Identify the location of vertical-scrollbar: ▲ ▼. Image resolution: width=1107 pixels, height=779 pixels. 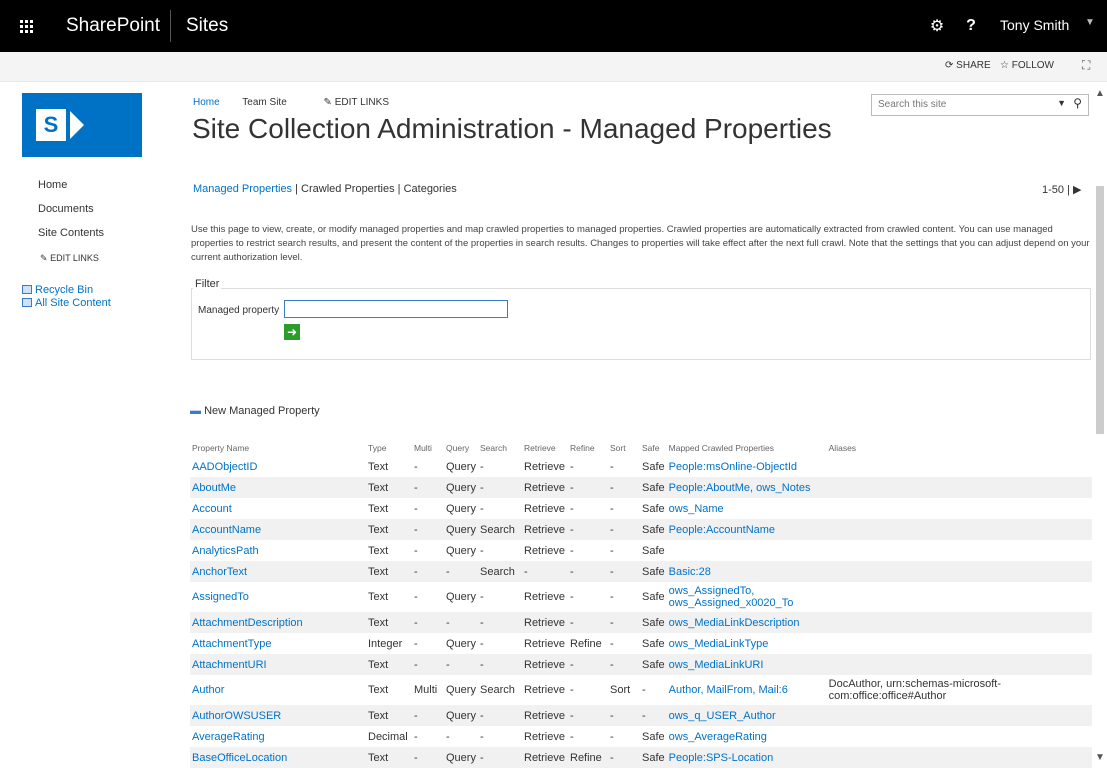
(1100, 430).